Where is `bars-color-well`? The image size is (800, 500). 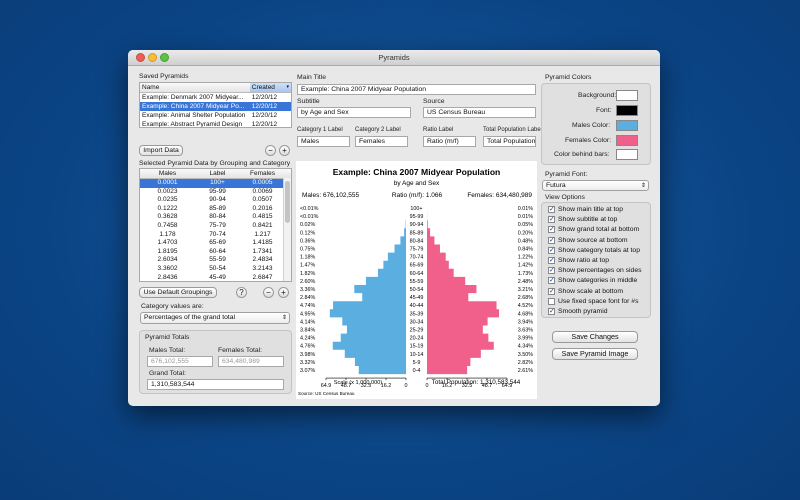 bars-color-well is located at coordinates (627, 154).